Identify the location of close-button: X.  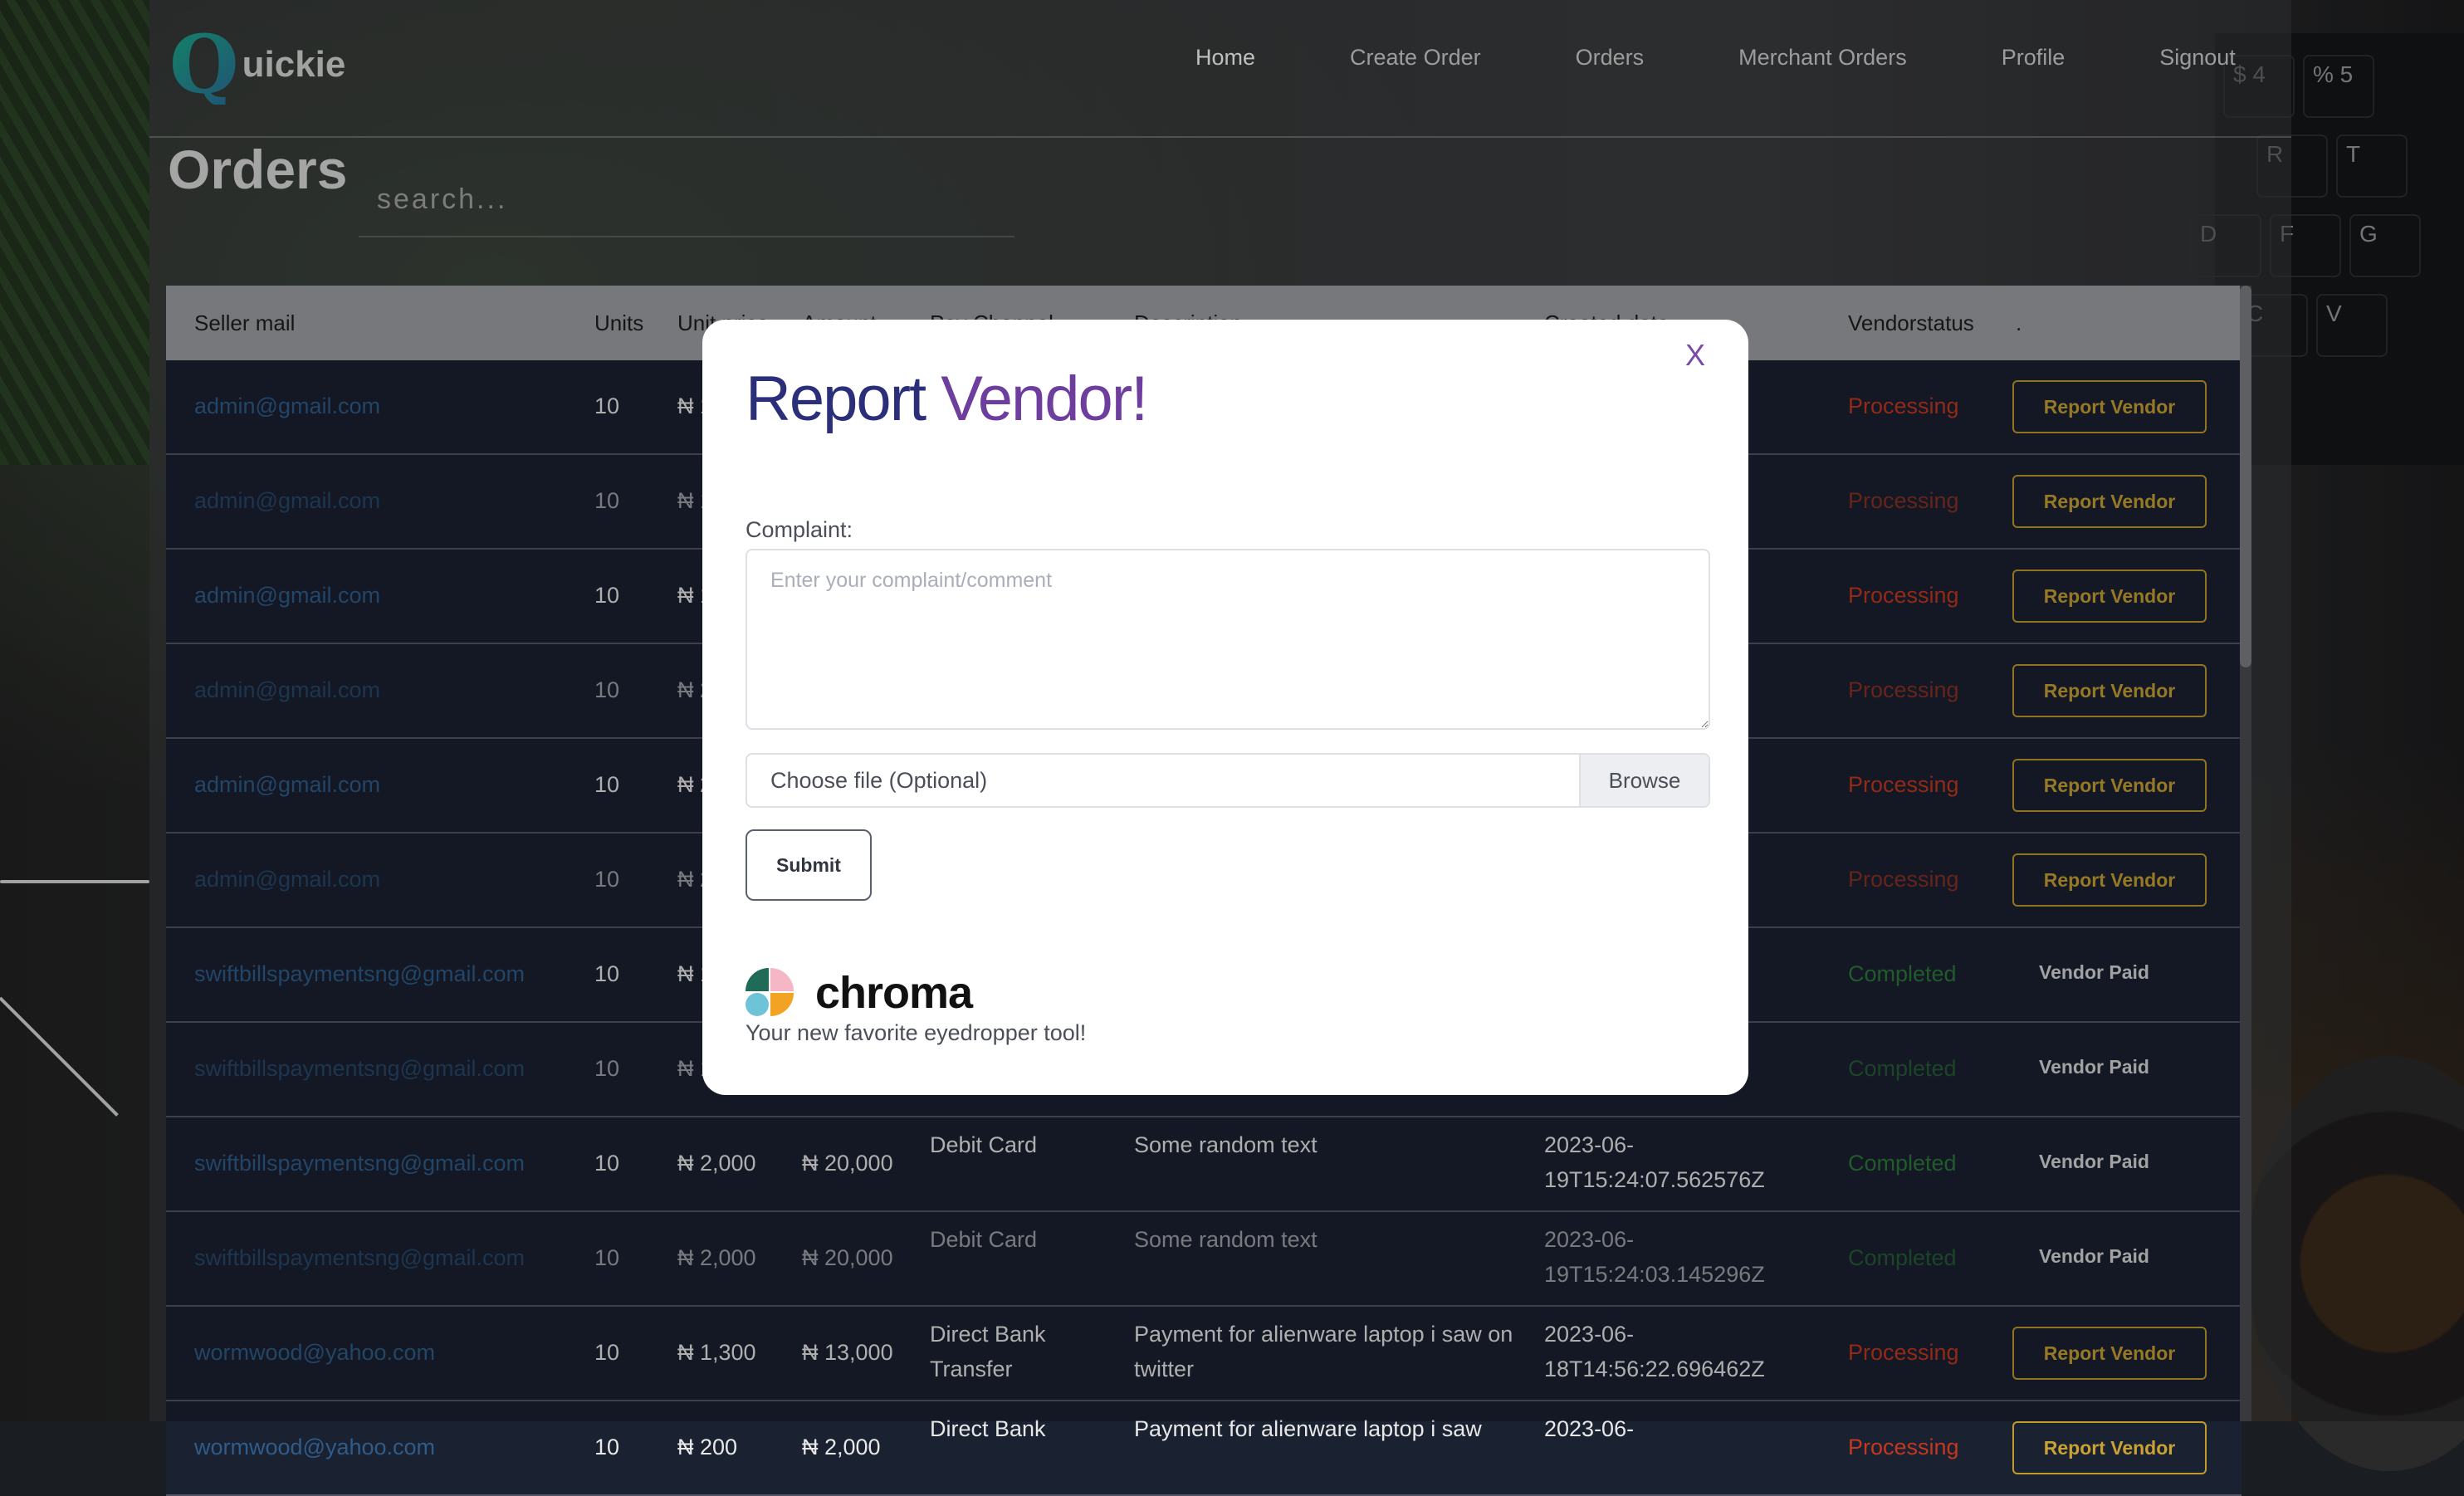
(1695, 356).